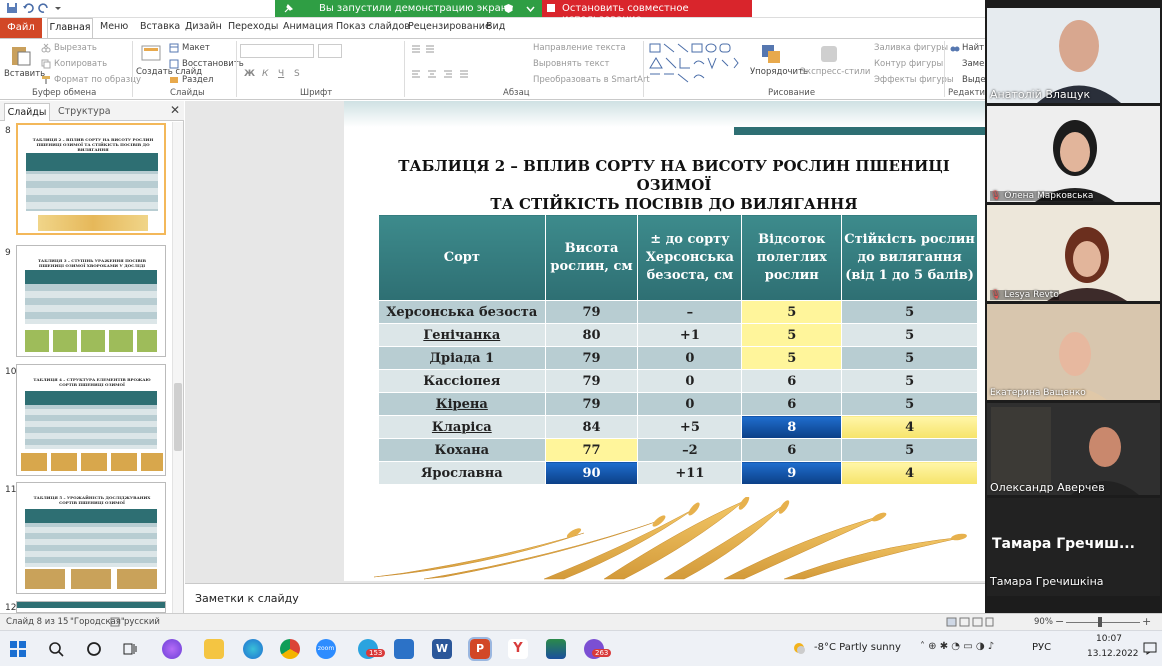 Image resolution: width=1162 pixels, height=666 pixels. Describe the element at coordinates (213, 64) in the screenshot. I see `reset-button: Восстановить` at that location.